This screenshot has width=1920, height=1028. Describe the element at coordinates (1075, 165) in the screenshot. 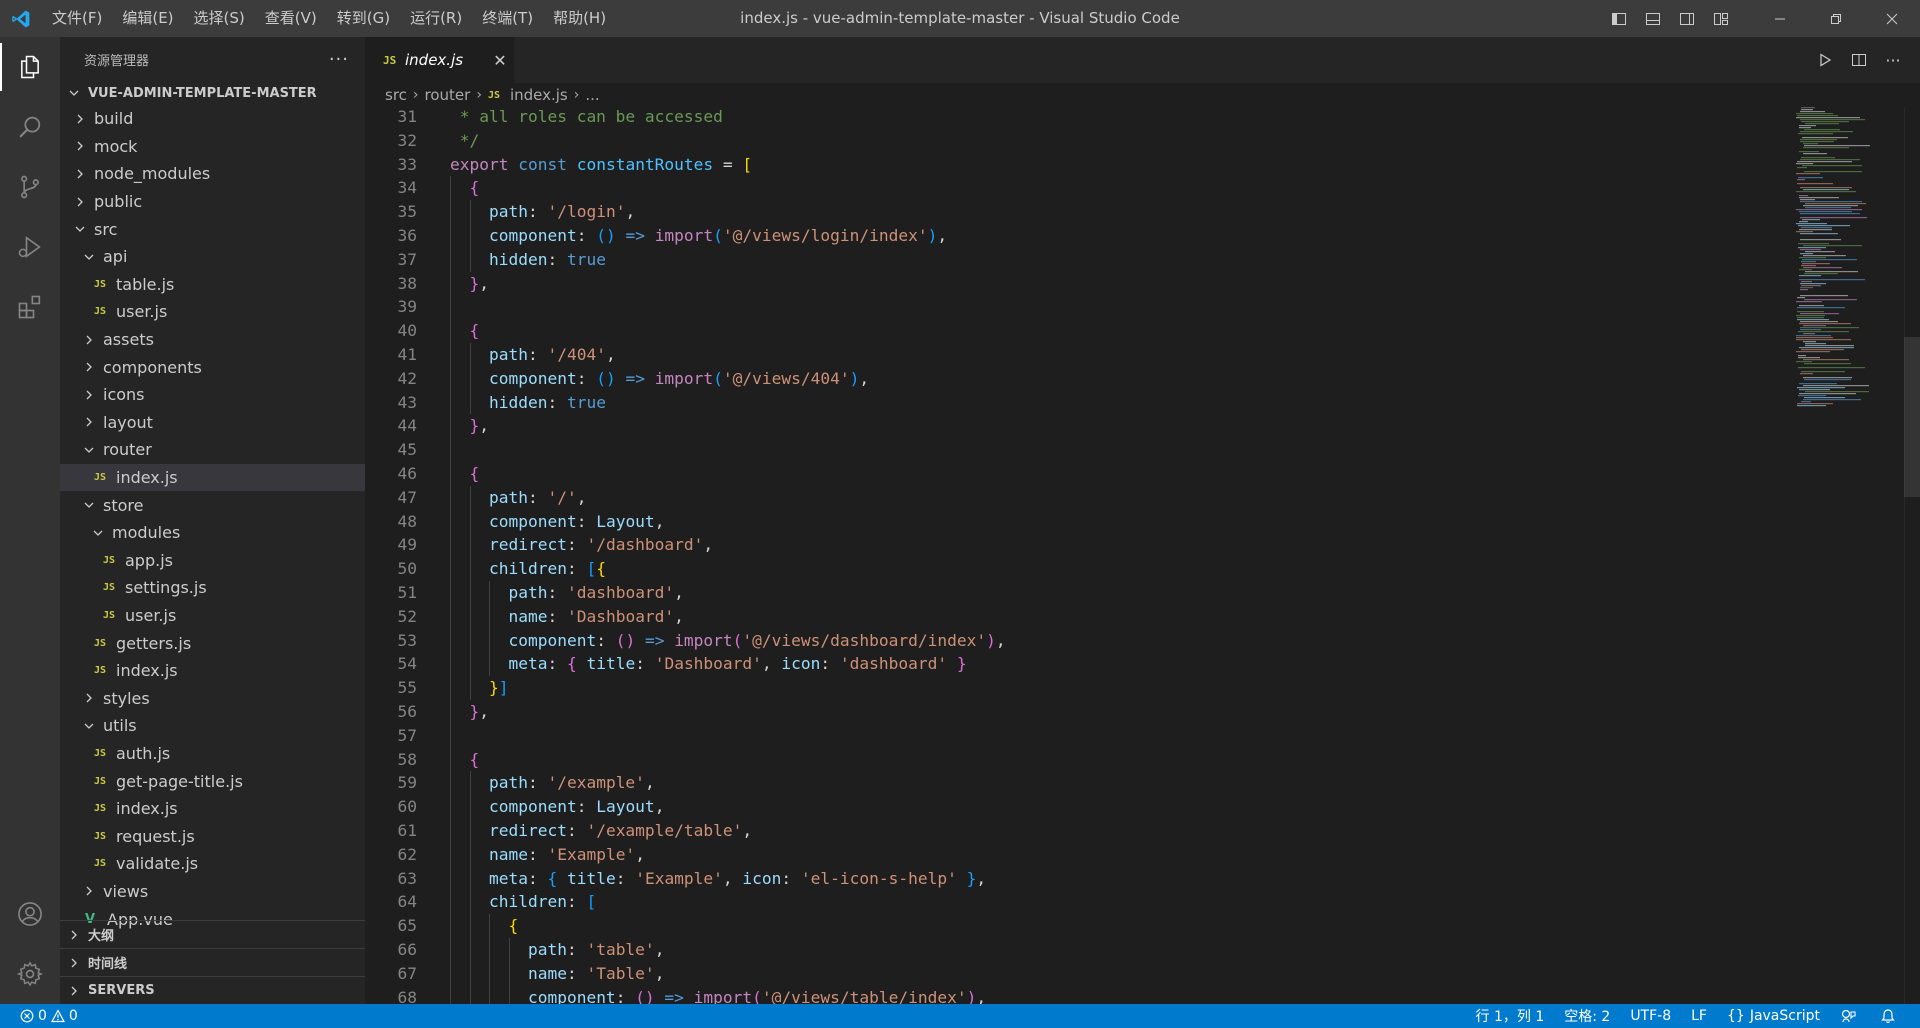

I see `code-line: 33 export const constantRoutes = [` at that location.